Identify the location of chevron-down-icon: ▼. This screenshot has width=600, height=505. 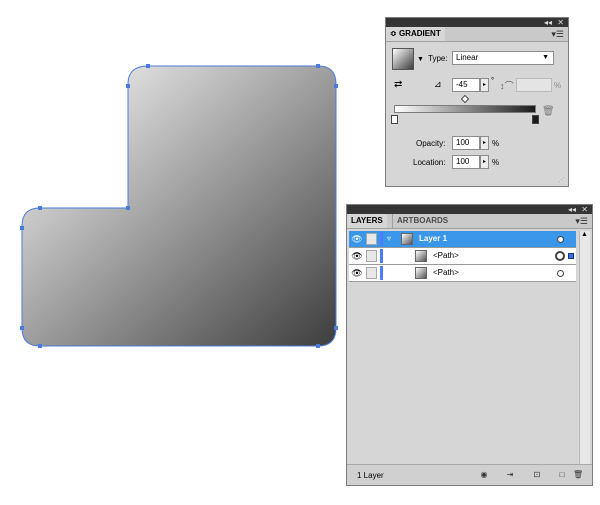
(545, 58).